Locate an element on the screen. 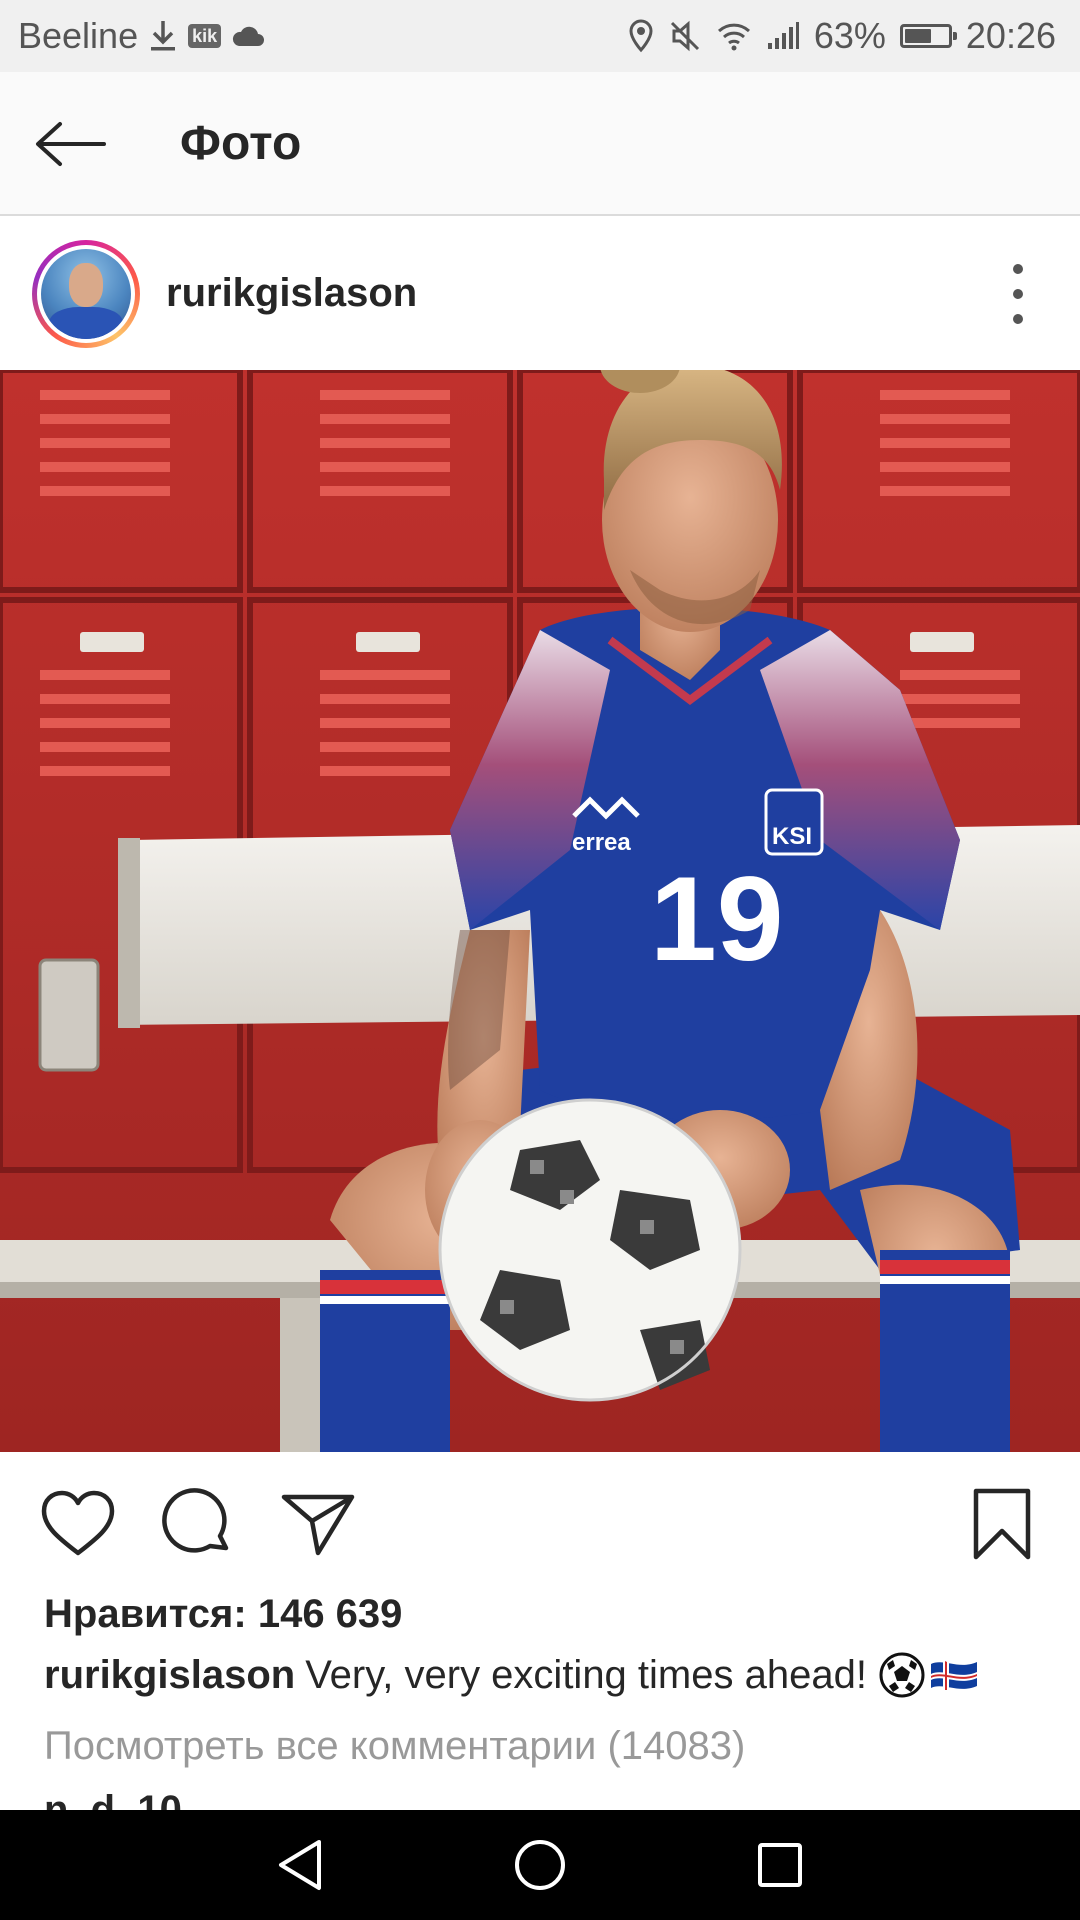 The image size is (1080, 1920). back-button is located at coordinates (70, 144).